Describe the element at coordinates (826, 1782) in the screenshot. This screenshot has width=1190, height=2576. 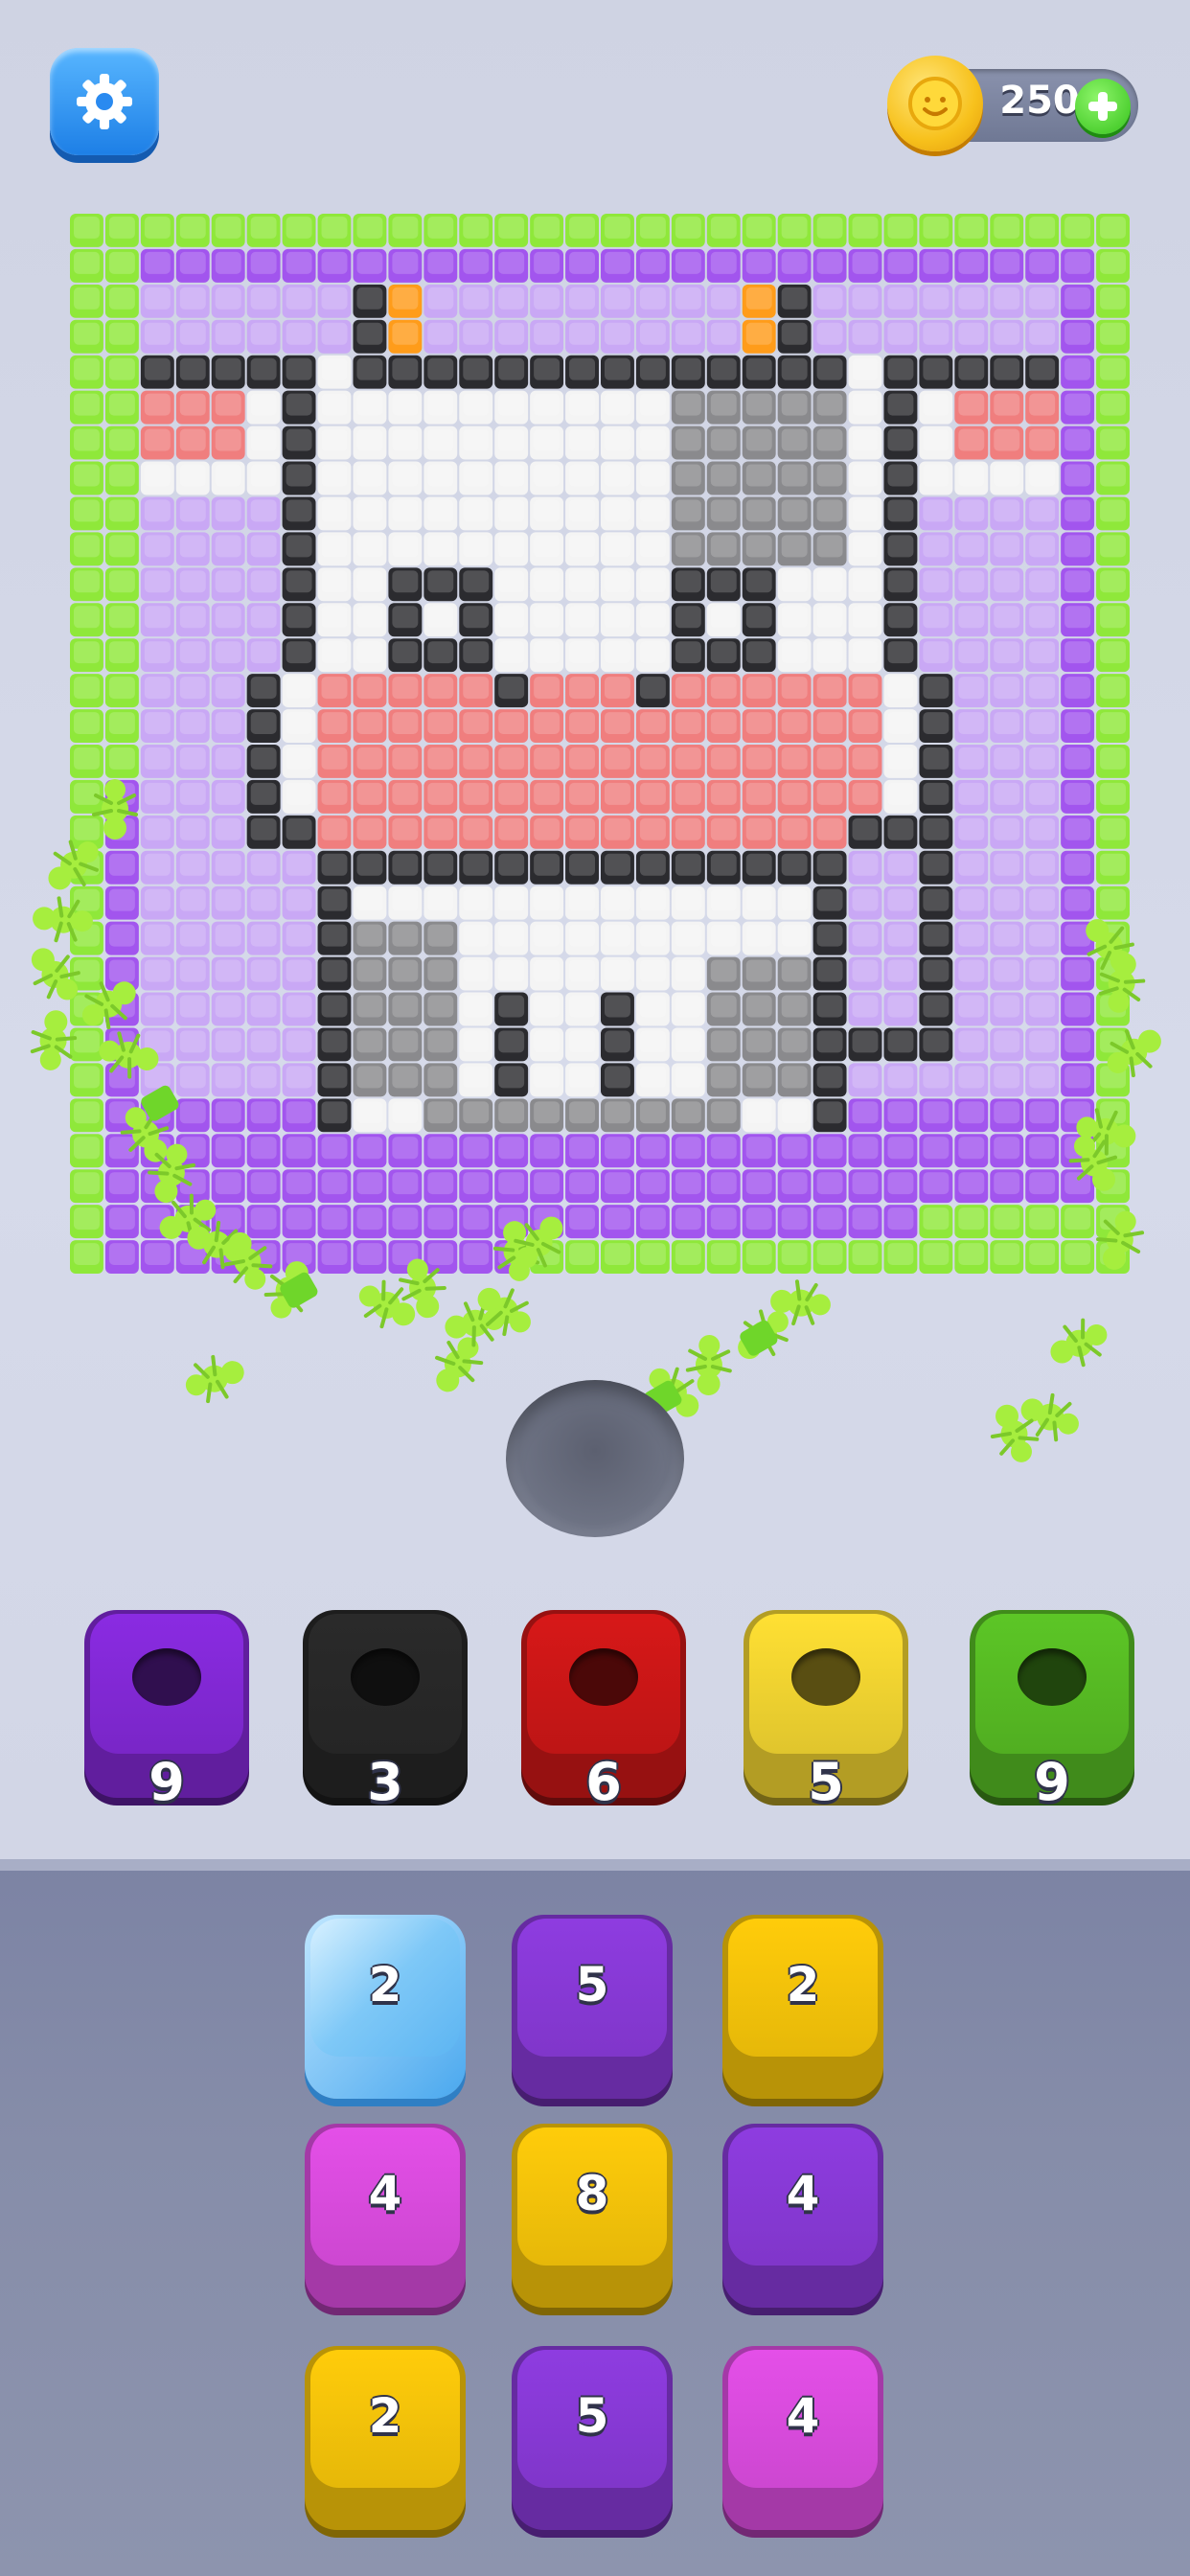
I see `bin-count: 5` at that location.